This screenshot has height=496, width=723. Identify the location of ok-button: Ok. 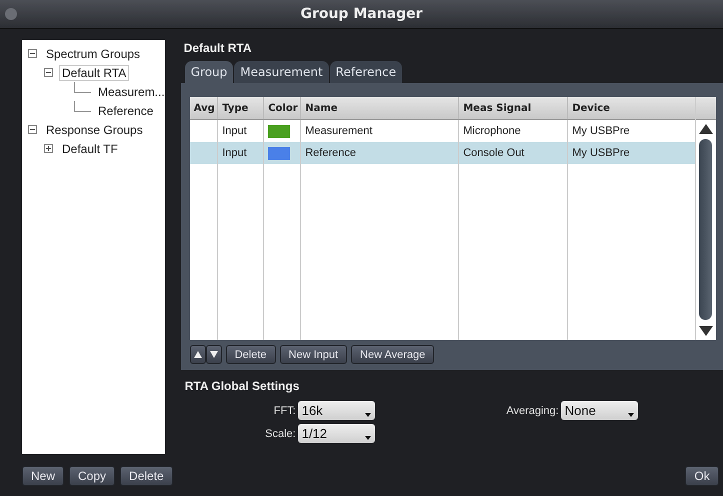
(702, 476).